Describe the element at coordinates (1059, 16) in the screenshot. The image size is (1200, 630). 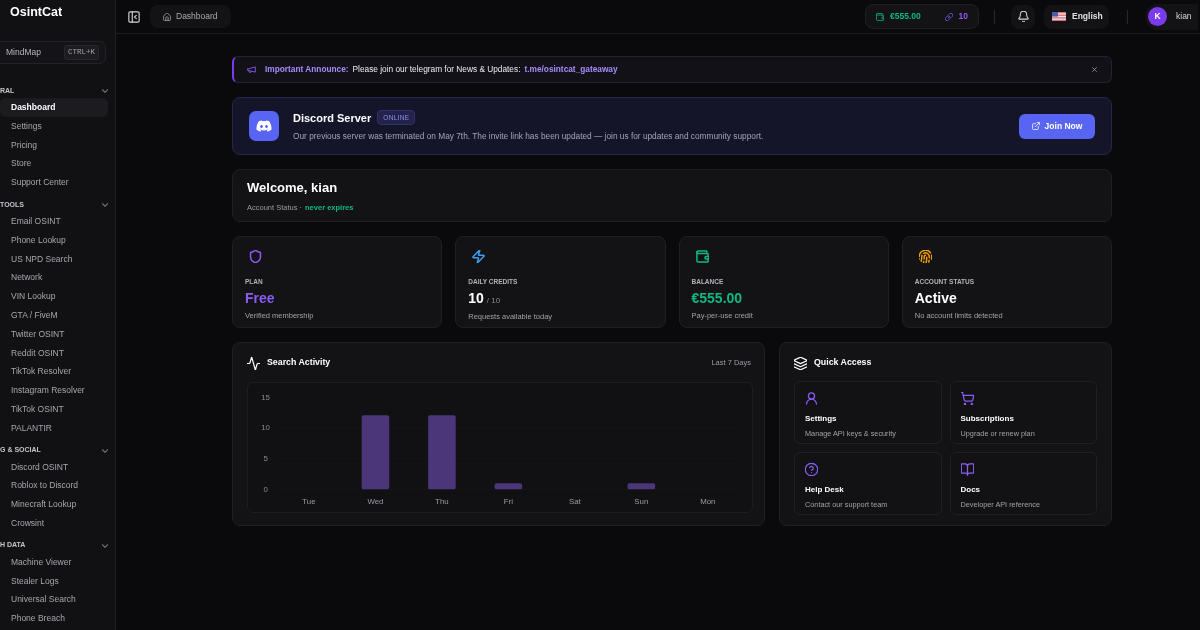
I see `flag-icon` at that location.